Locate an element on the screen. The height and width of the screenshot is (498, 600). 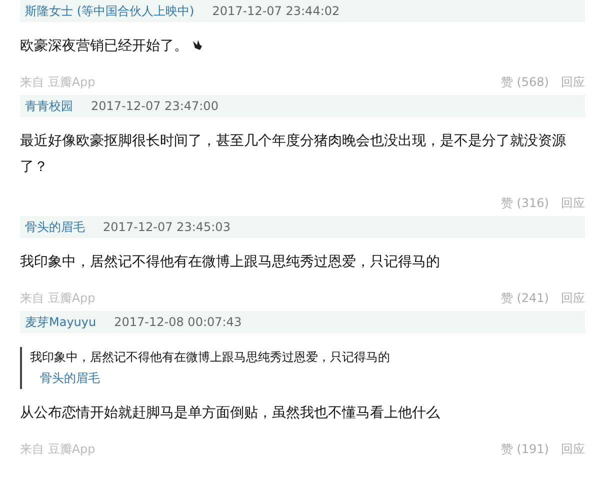
author-link: 斯隆女士 (等中国合伙人上映中) is located at coordinates (109, 11).